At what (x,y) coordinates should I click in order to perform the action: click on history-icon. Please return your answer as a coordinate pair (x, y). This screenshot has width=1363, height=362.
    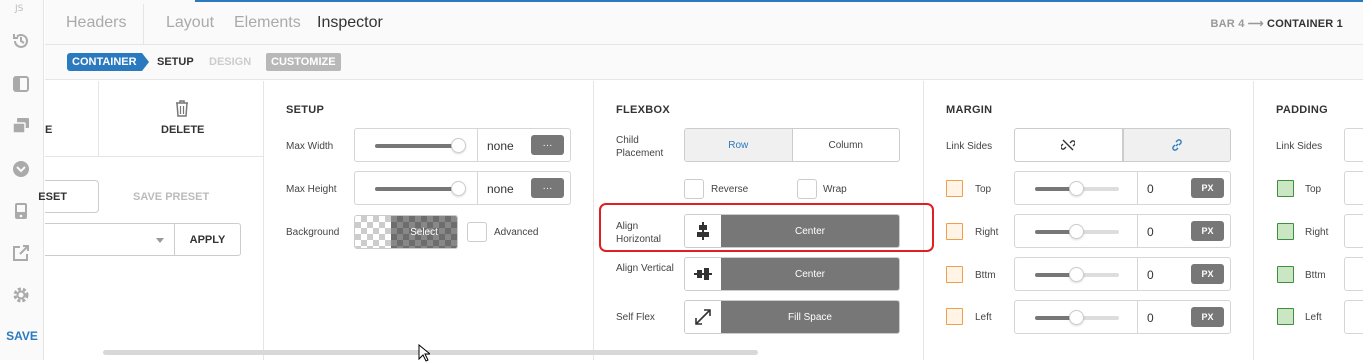
    Looking at the image, I should click on (21, 41).